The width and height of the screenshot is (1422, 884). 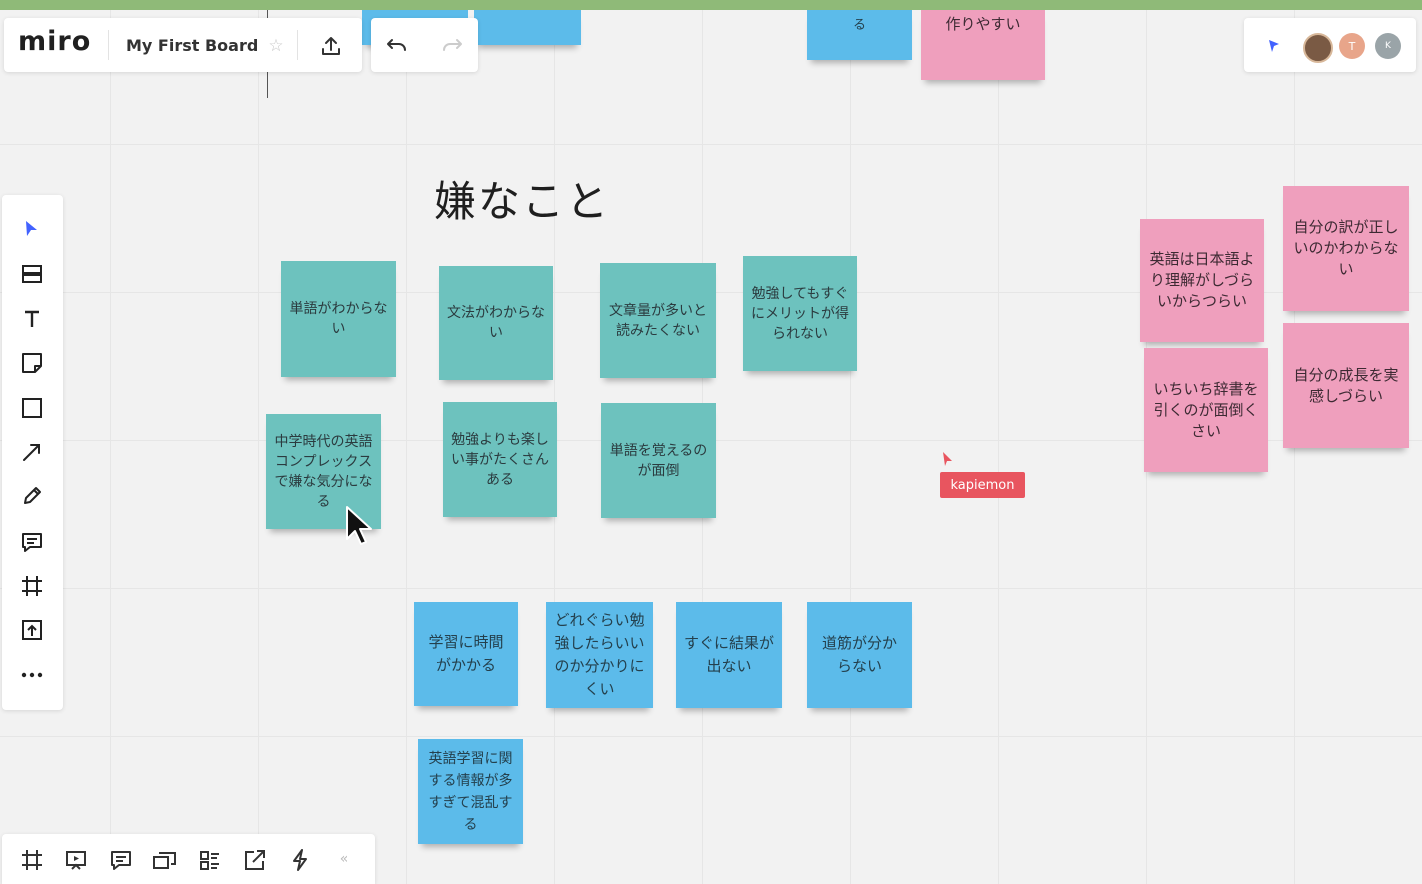 What do you see at coordinates (1352, 46) in the screenshot?
I see `avatar: T` at bounding box center [1352, 46].